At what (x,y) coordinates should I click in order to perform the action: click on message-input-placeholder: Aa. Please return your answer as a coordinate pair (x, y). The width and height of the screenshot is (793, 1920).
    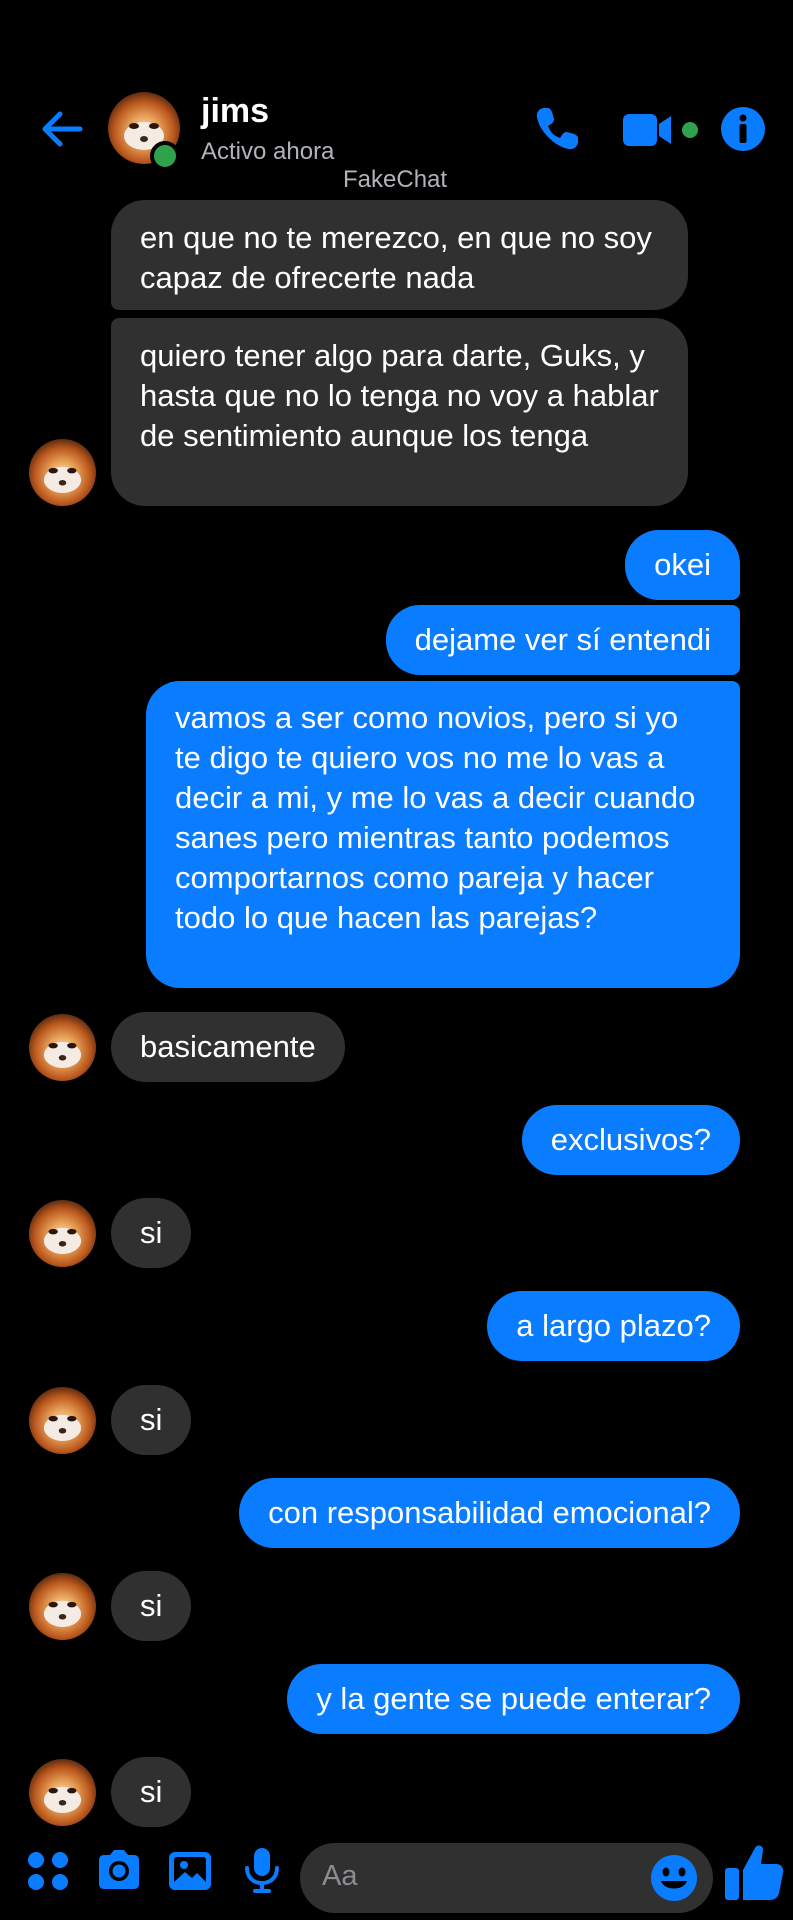
    Looking at the image, I should click on (340, 1876).